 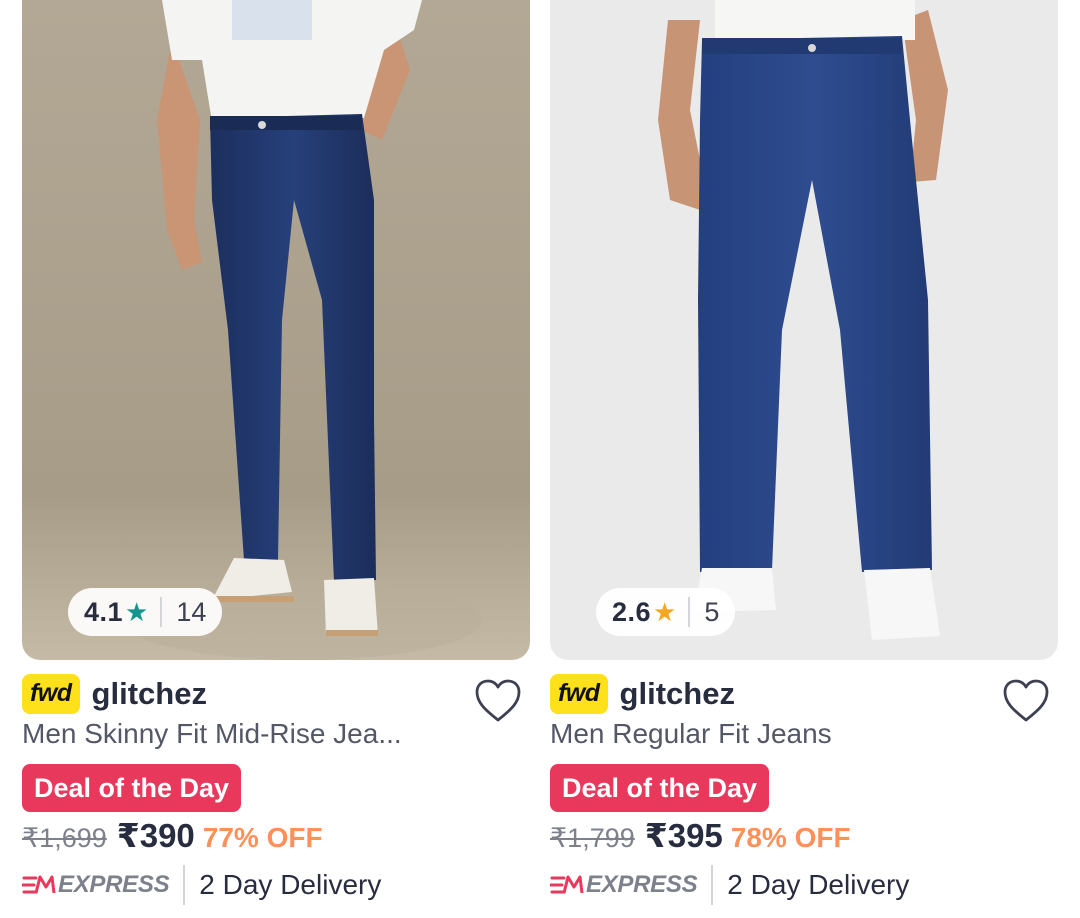 What do you see at coordinates (104, 611) in the screenshot?
I see `rating-value: 4.1` at bounding box center [104, 611].